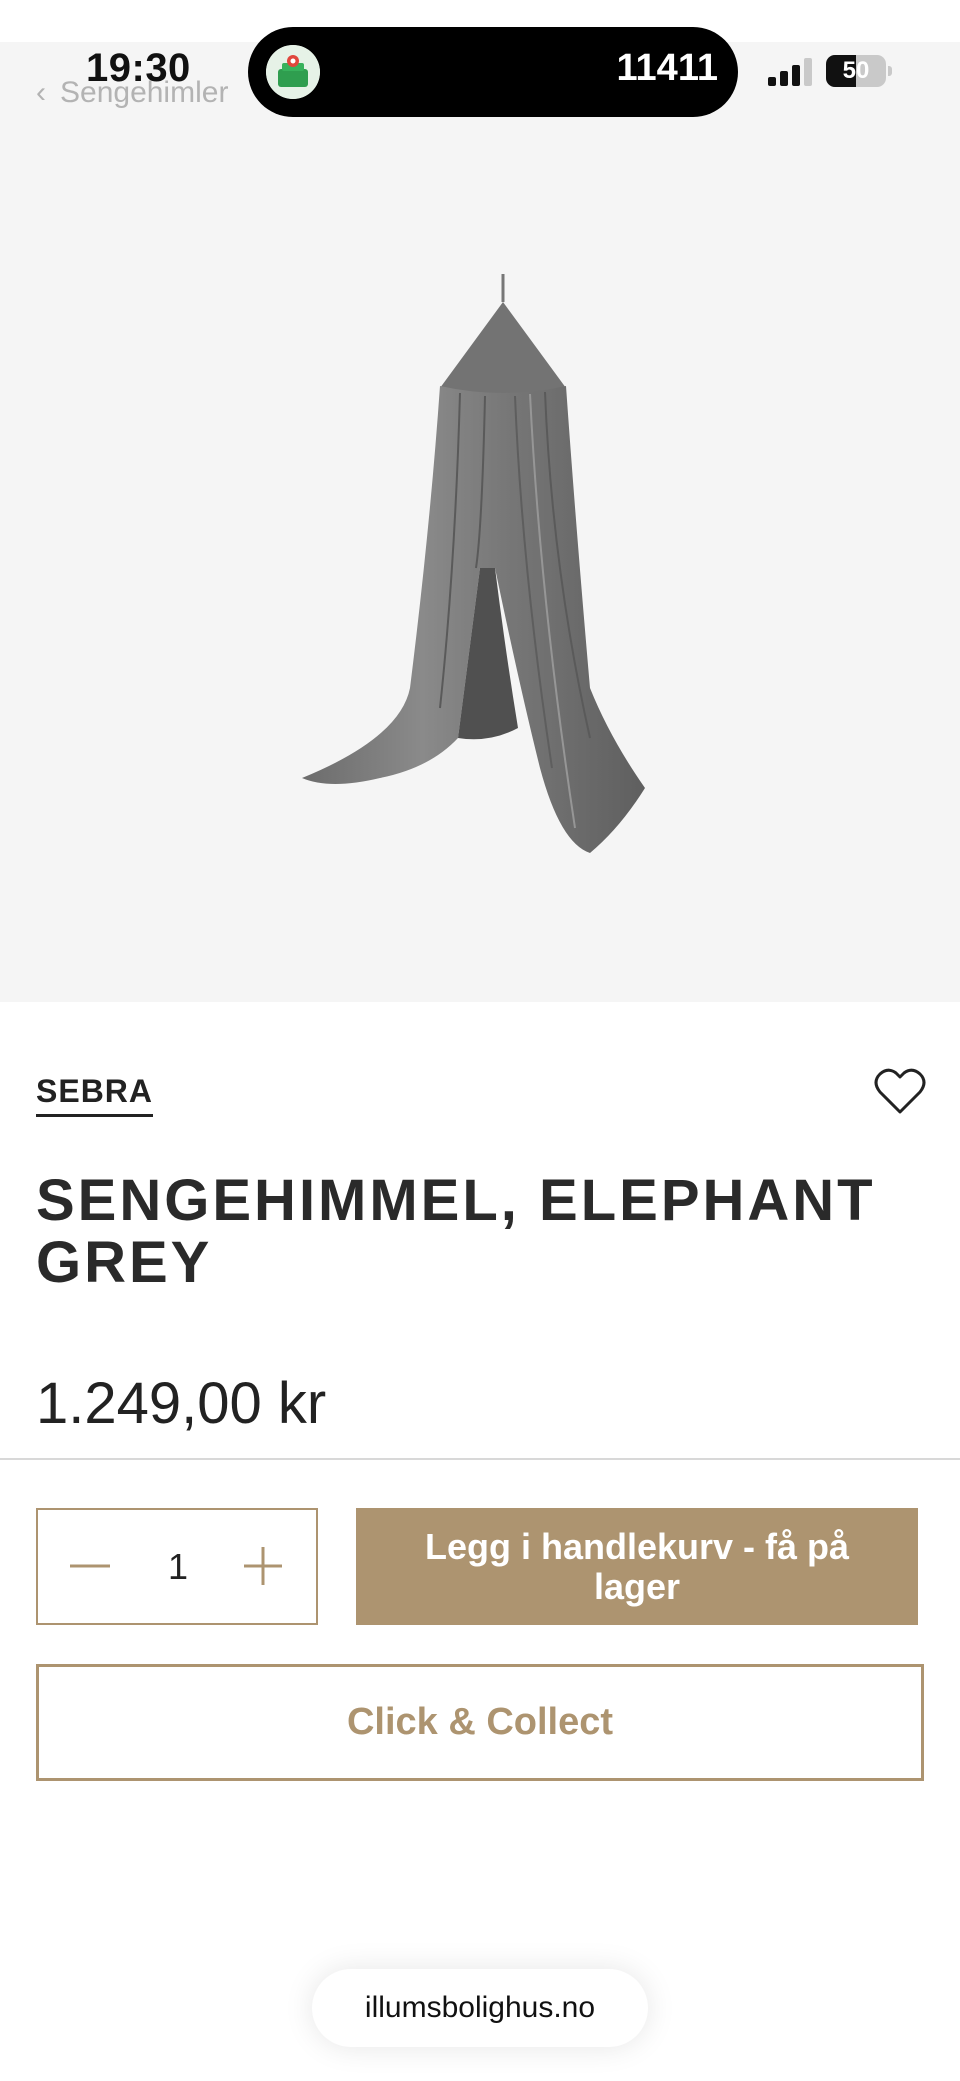 The height and width of the screenshot is (2081, 960). I want to click on status-time: 19:30, so click(138, 68).